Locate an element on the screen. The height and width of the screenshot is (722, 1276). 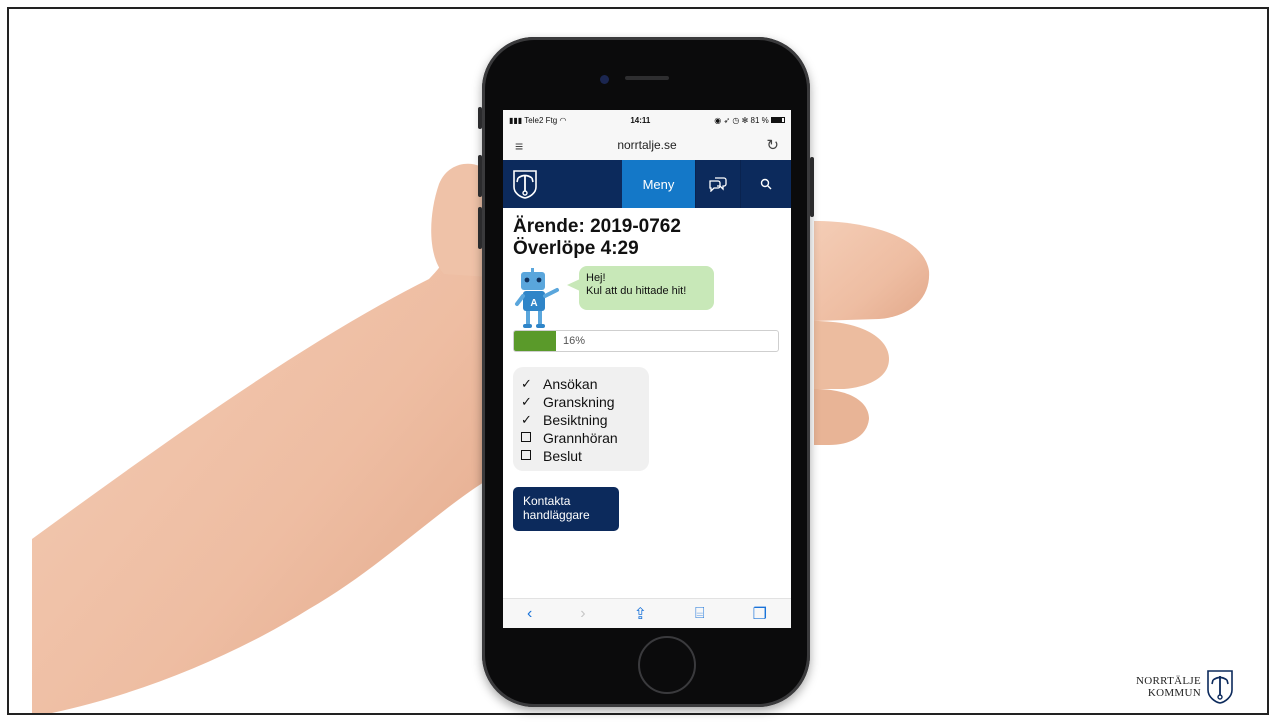
search-icon is located at coordinates (766, 184).